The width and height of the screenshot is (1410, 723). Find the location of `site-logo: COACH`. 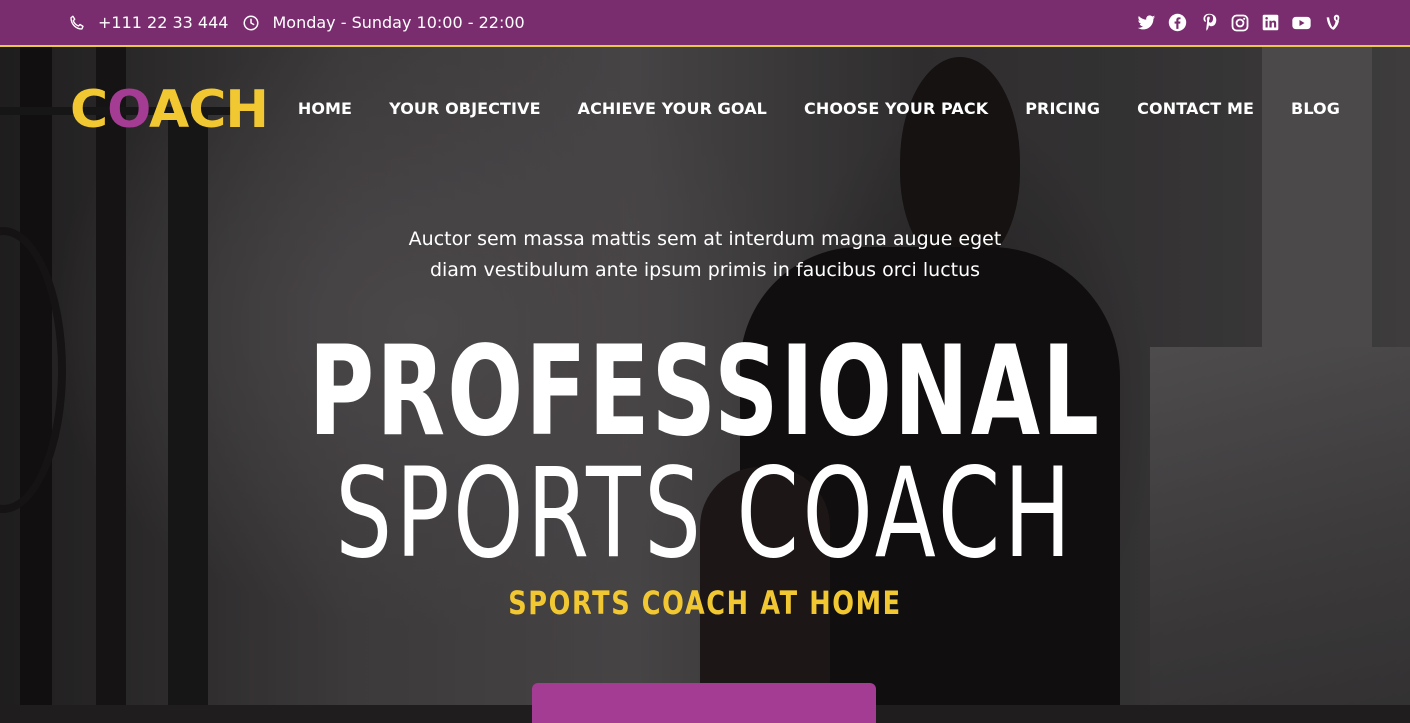

site-logo: COACH is located at coordinates (169, 110).